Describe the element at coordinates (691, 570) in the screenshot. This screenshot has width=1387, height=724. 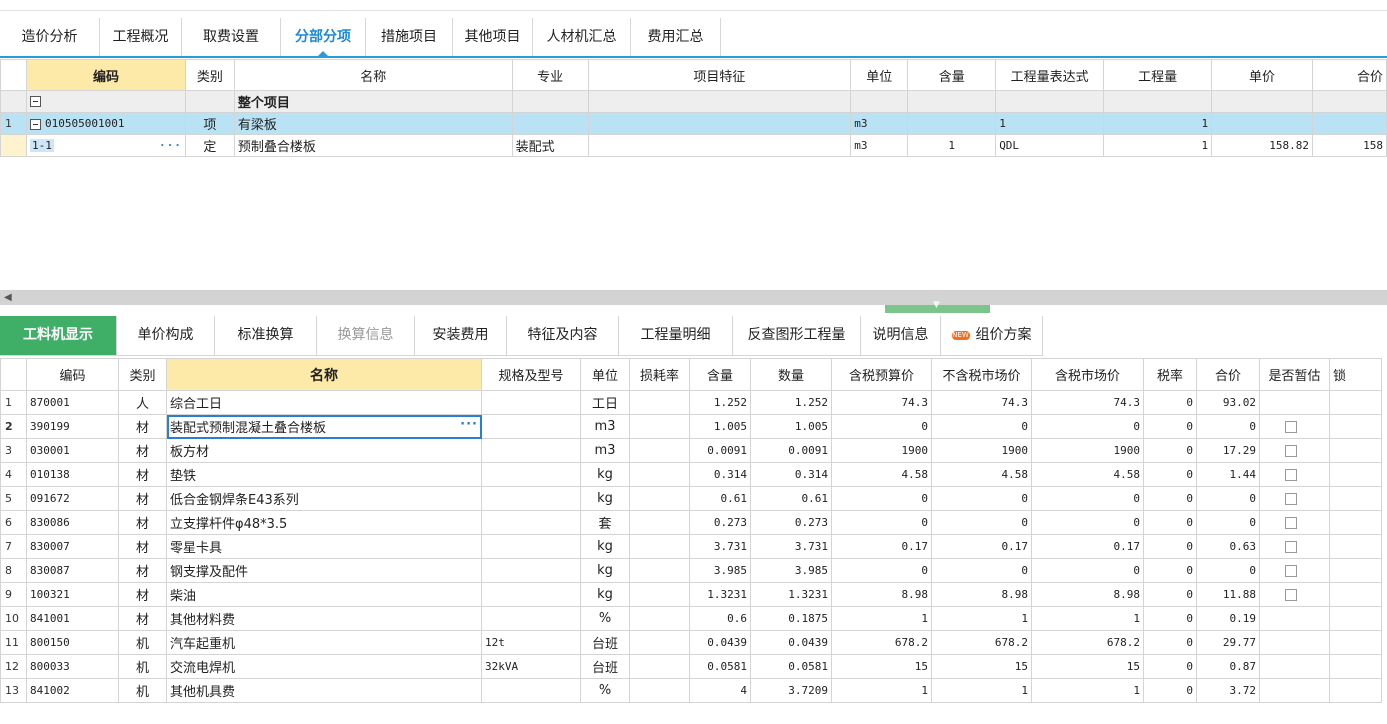
I see `table-row: 8 830087 材 钢支撑及配件 kg 3.985 3.985 0 0 0 0 0` at that location.